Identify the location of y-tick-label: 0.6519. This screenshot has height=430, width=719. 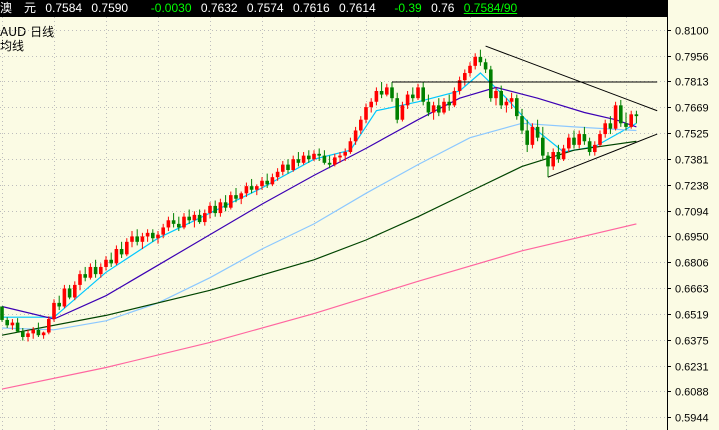
(692, 316).